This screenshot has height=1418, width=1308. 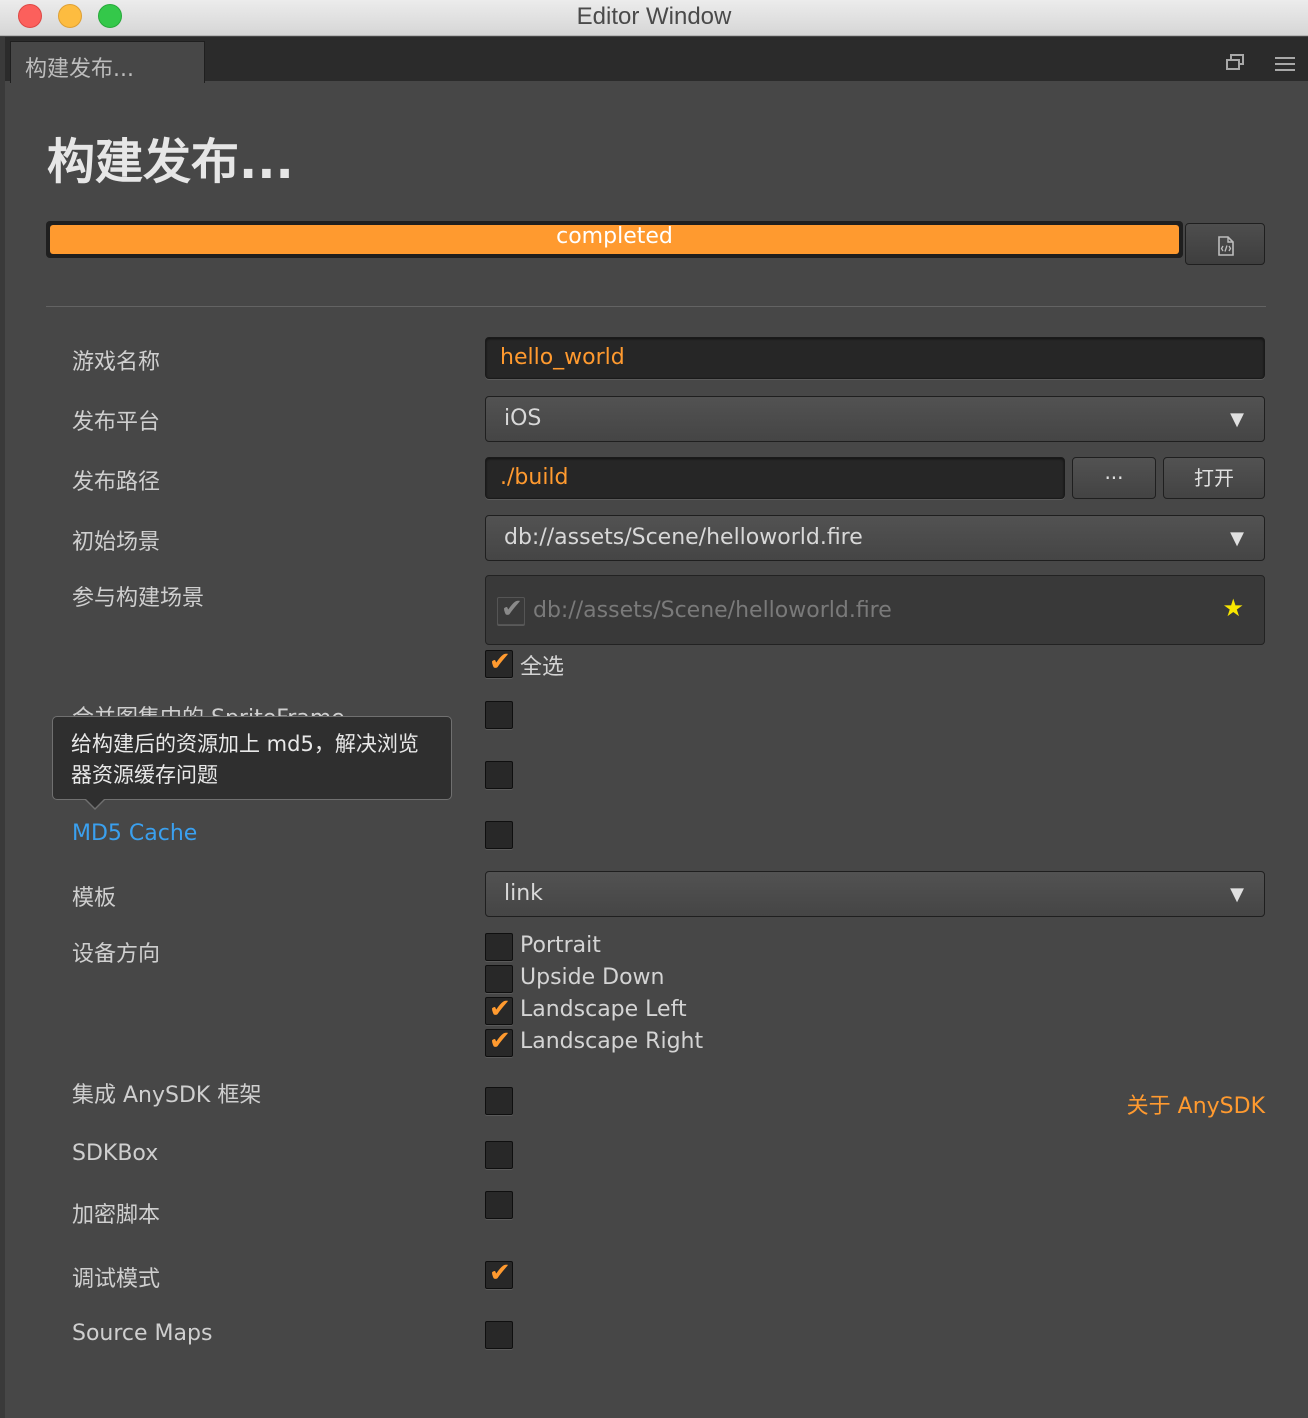 What do you see at coordinates (499, 1101) in the screenshot?
I see `anysdk-checkbox` at bounding box center [499, 1101].